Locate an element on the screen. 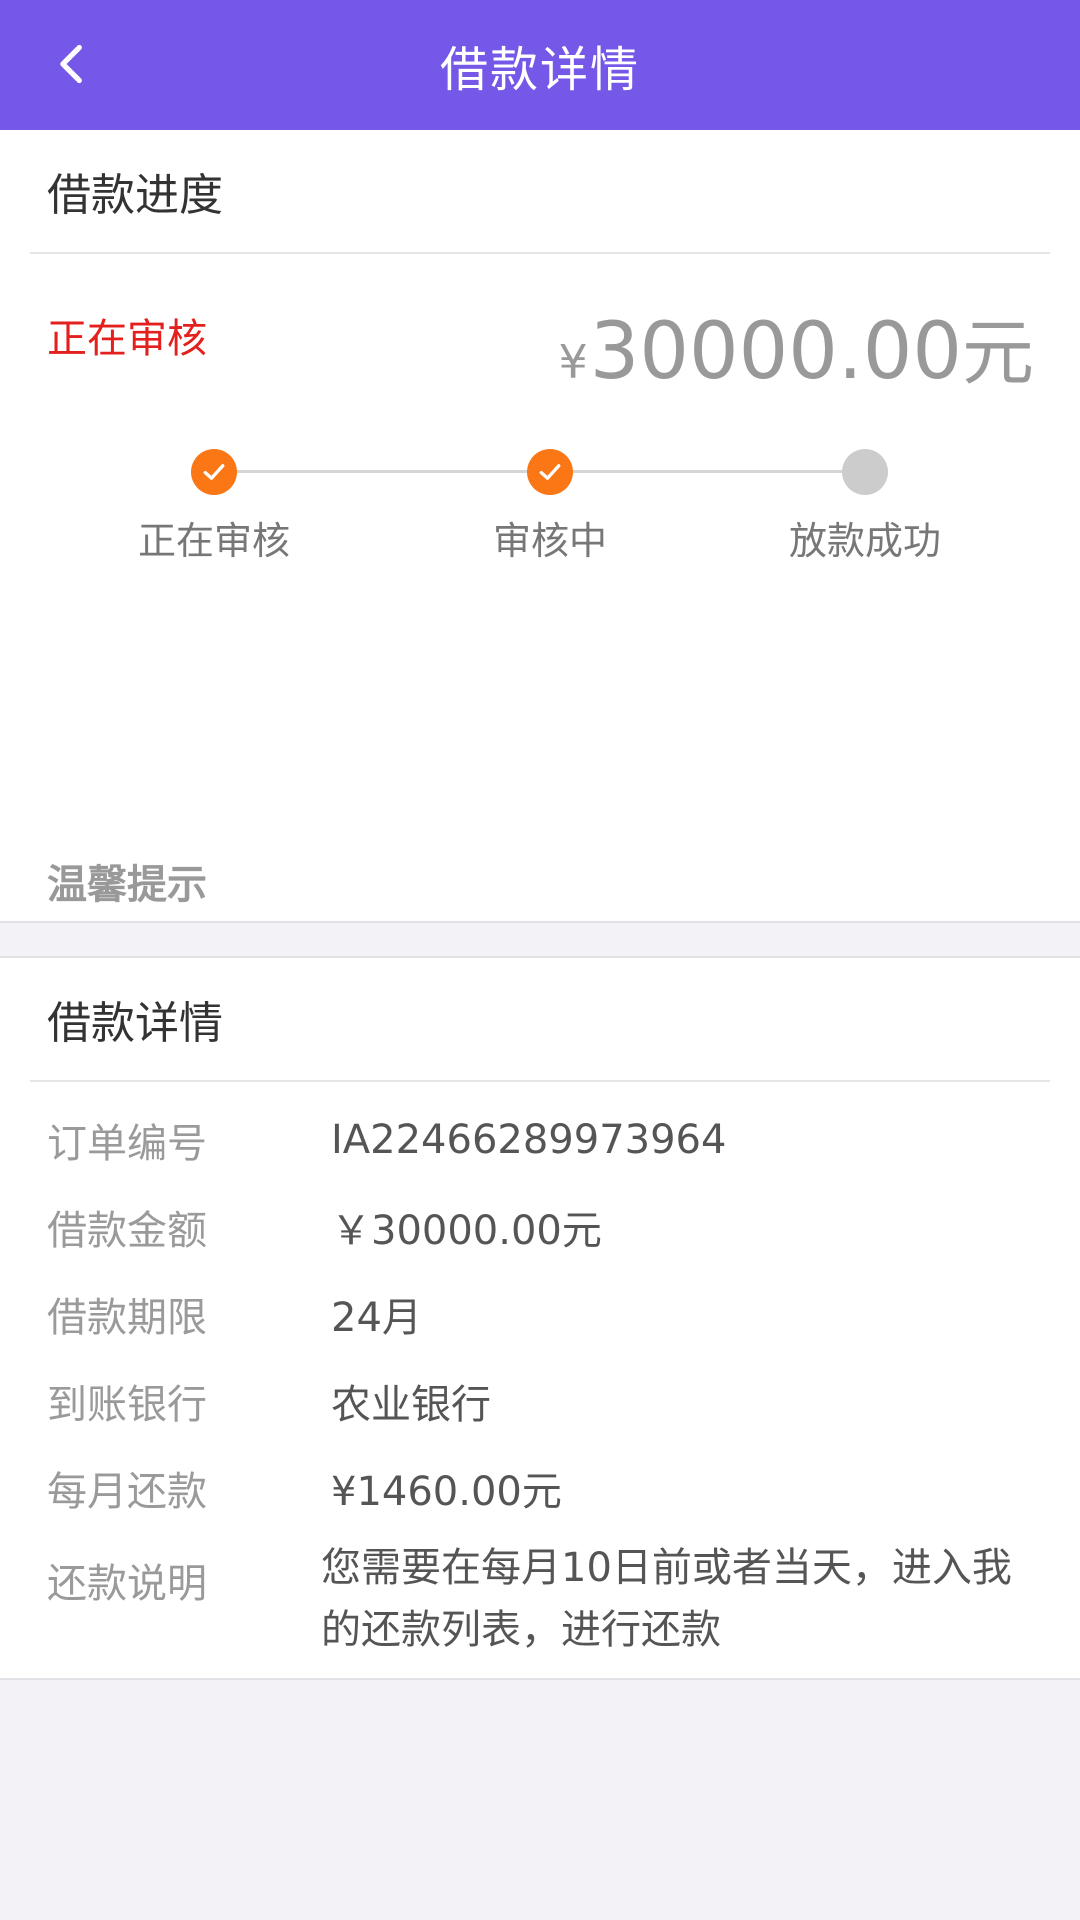  detail-row-loan-term: 借款期限 24月 is located at coordinates (540, 1313).